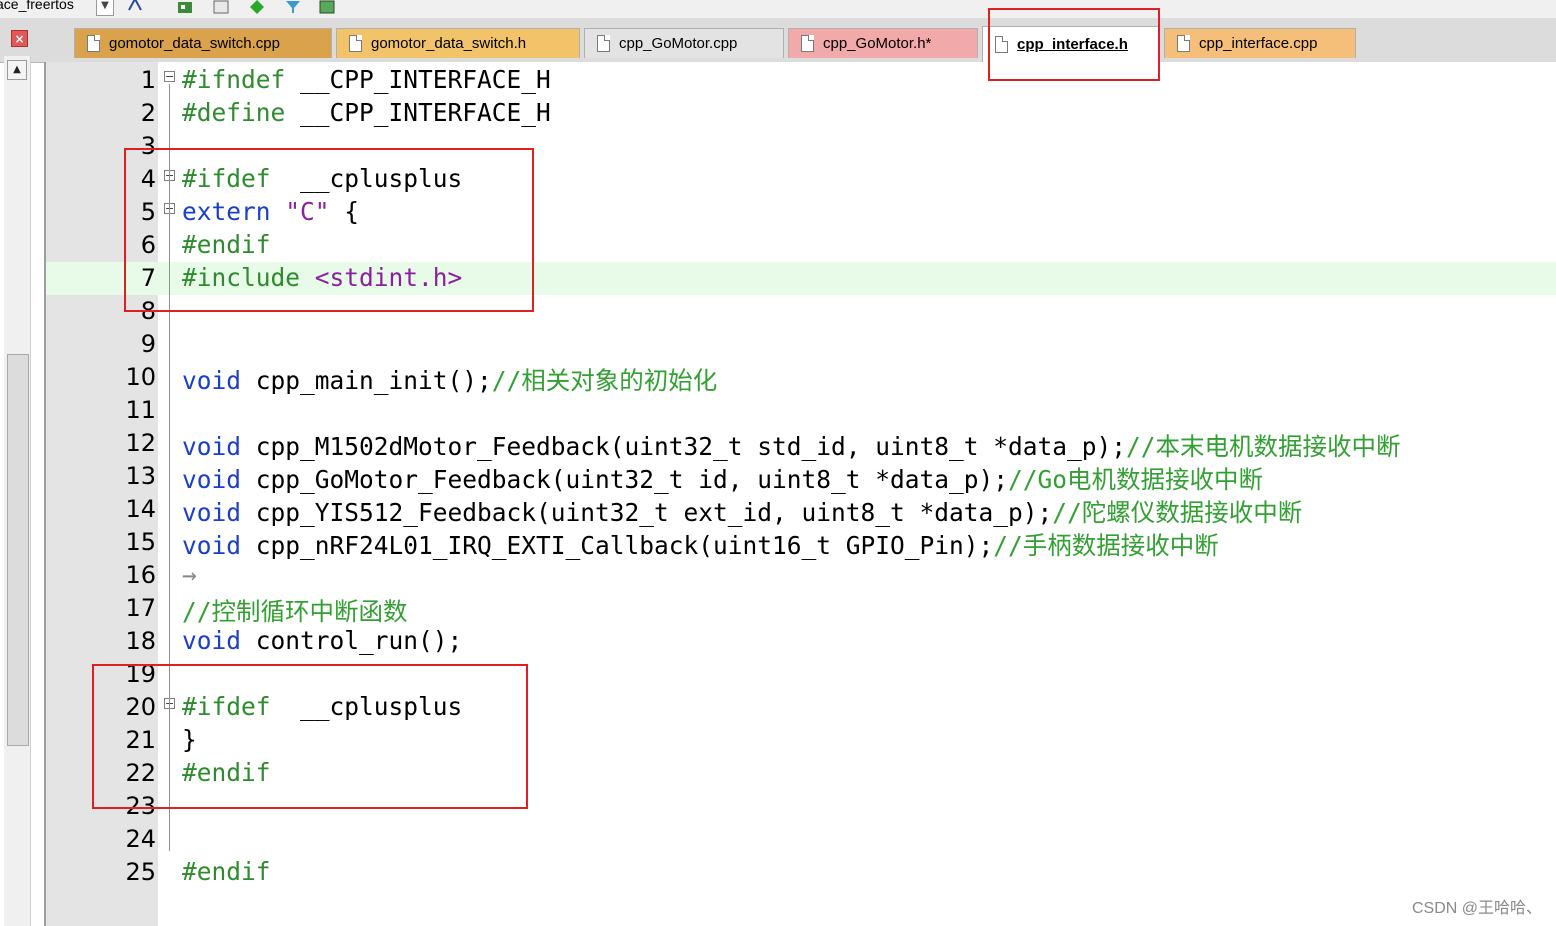 The height and width of the screenshot is (926, 1556). I want to click on tab-label: cpp_interface.cpp, so click(1258, 43).